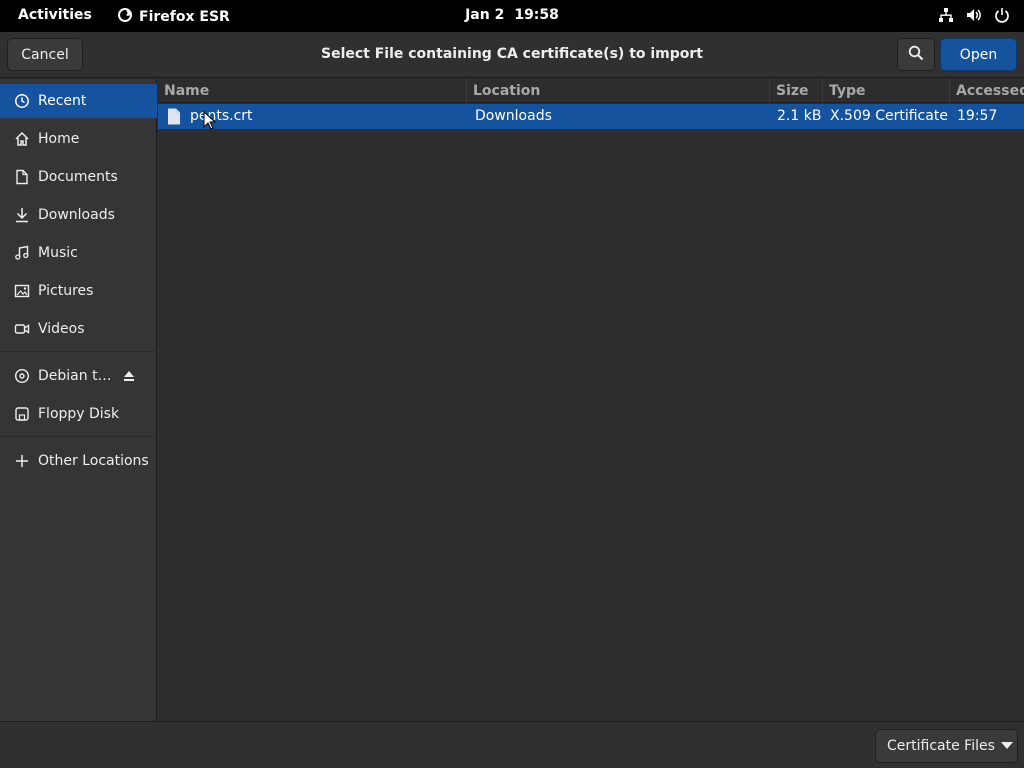 This screenshot has width=1024, height=768. I want to click on plus-icon, so click(22, 461).